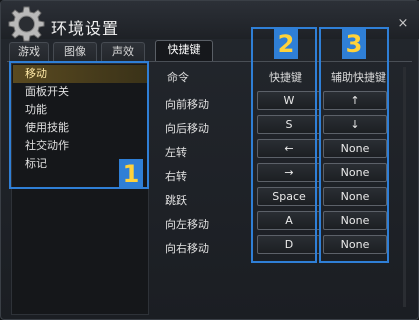 This screenshot has width=419, height=320. I want to click on tab-sound: 声效, so click(123, 52).